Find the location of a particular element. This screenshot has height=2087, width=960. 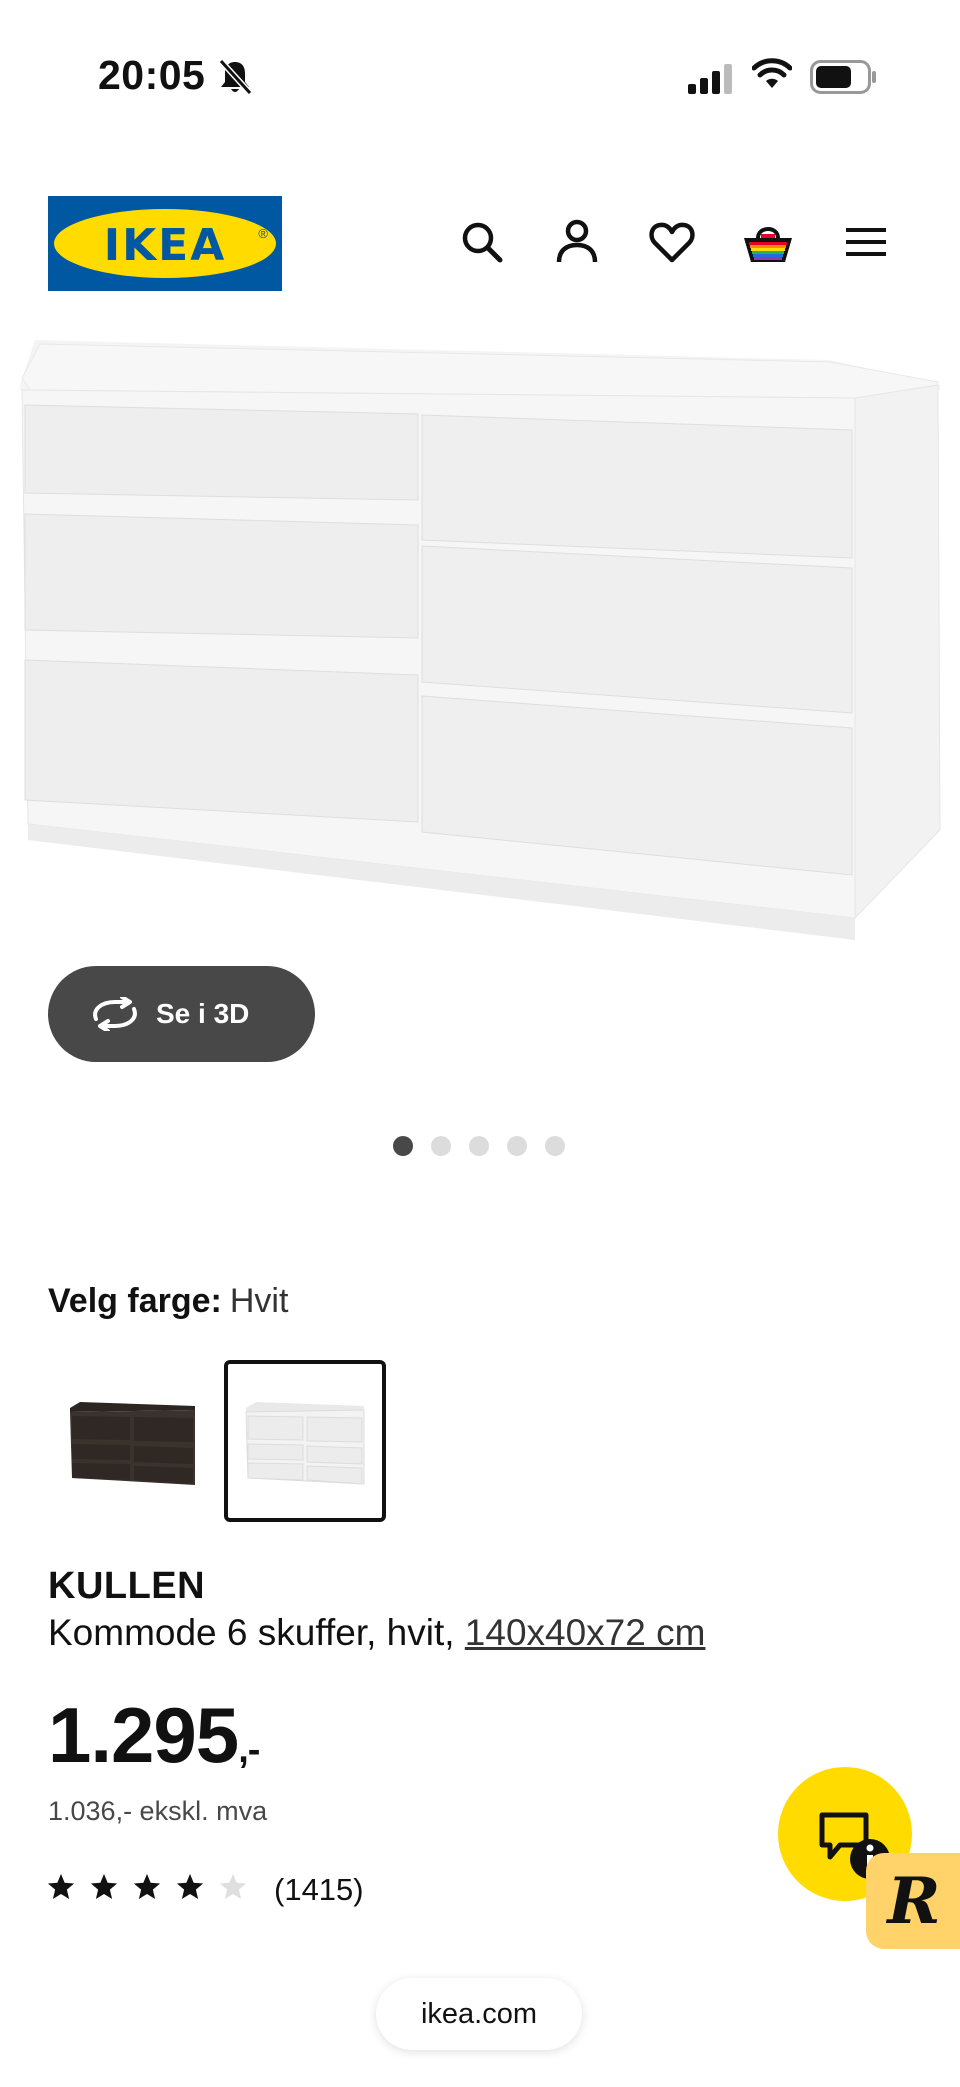

carousel-dots is located at coordinates (479, 1146).